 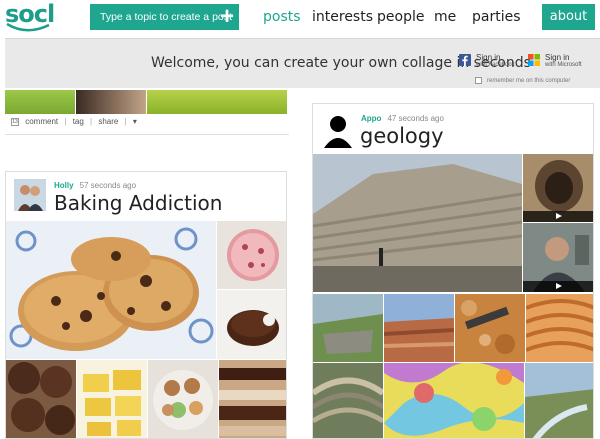 I want to click on create-post-label: Type a topic to create a post, so click(x=166, y=17).